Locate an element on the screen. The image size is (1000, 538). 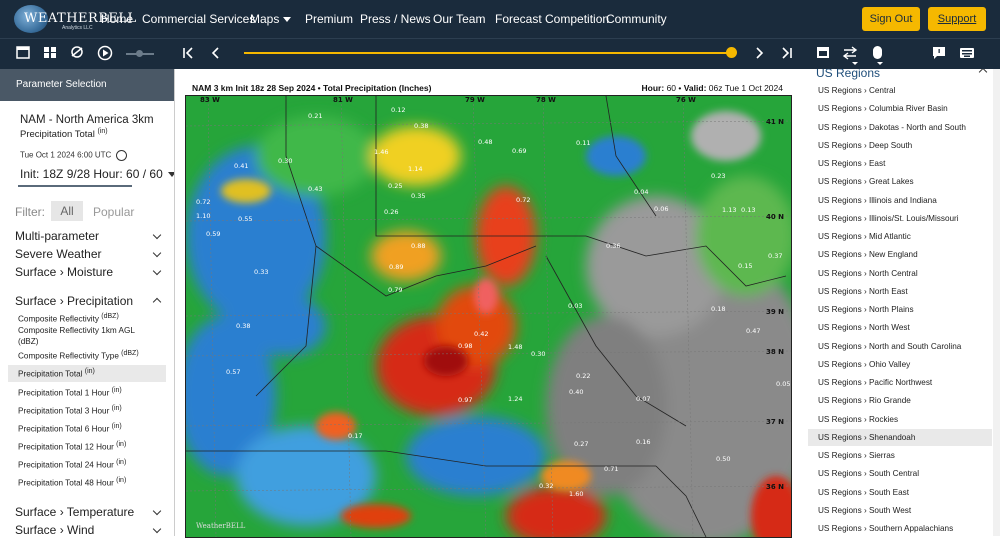
param-composite-reflectivity-1km-unit: (dBZ) is located at coordinates (28, 341).